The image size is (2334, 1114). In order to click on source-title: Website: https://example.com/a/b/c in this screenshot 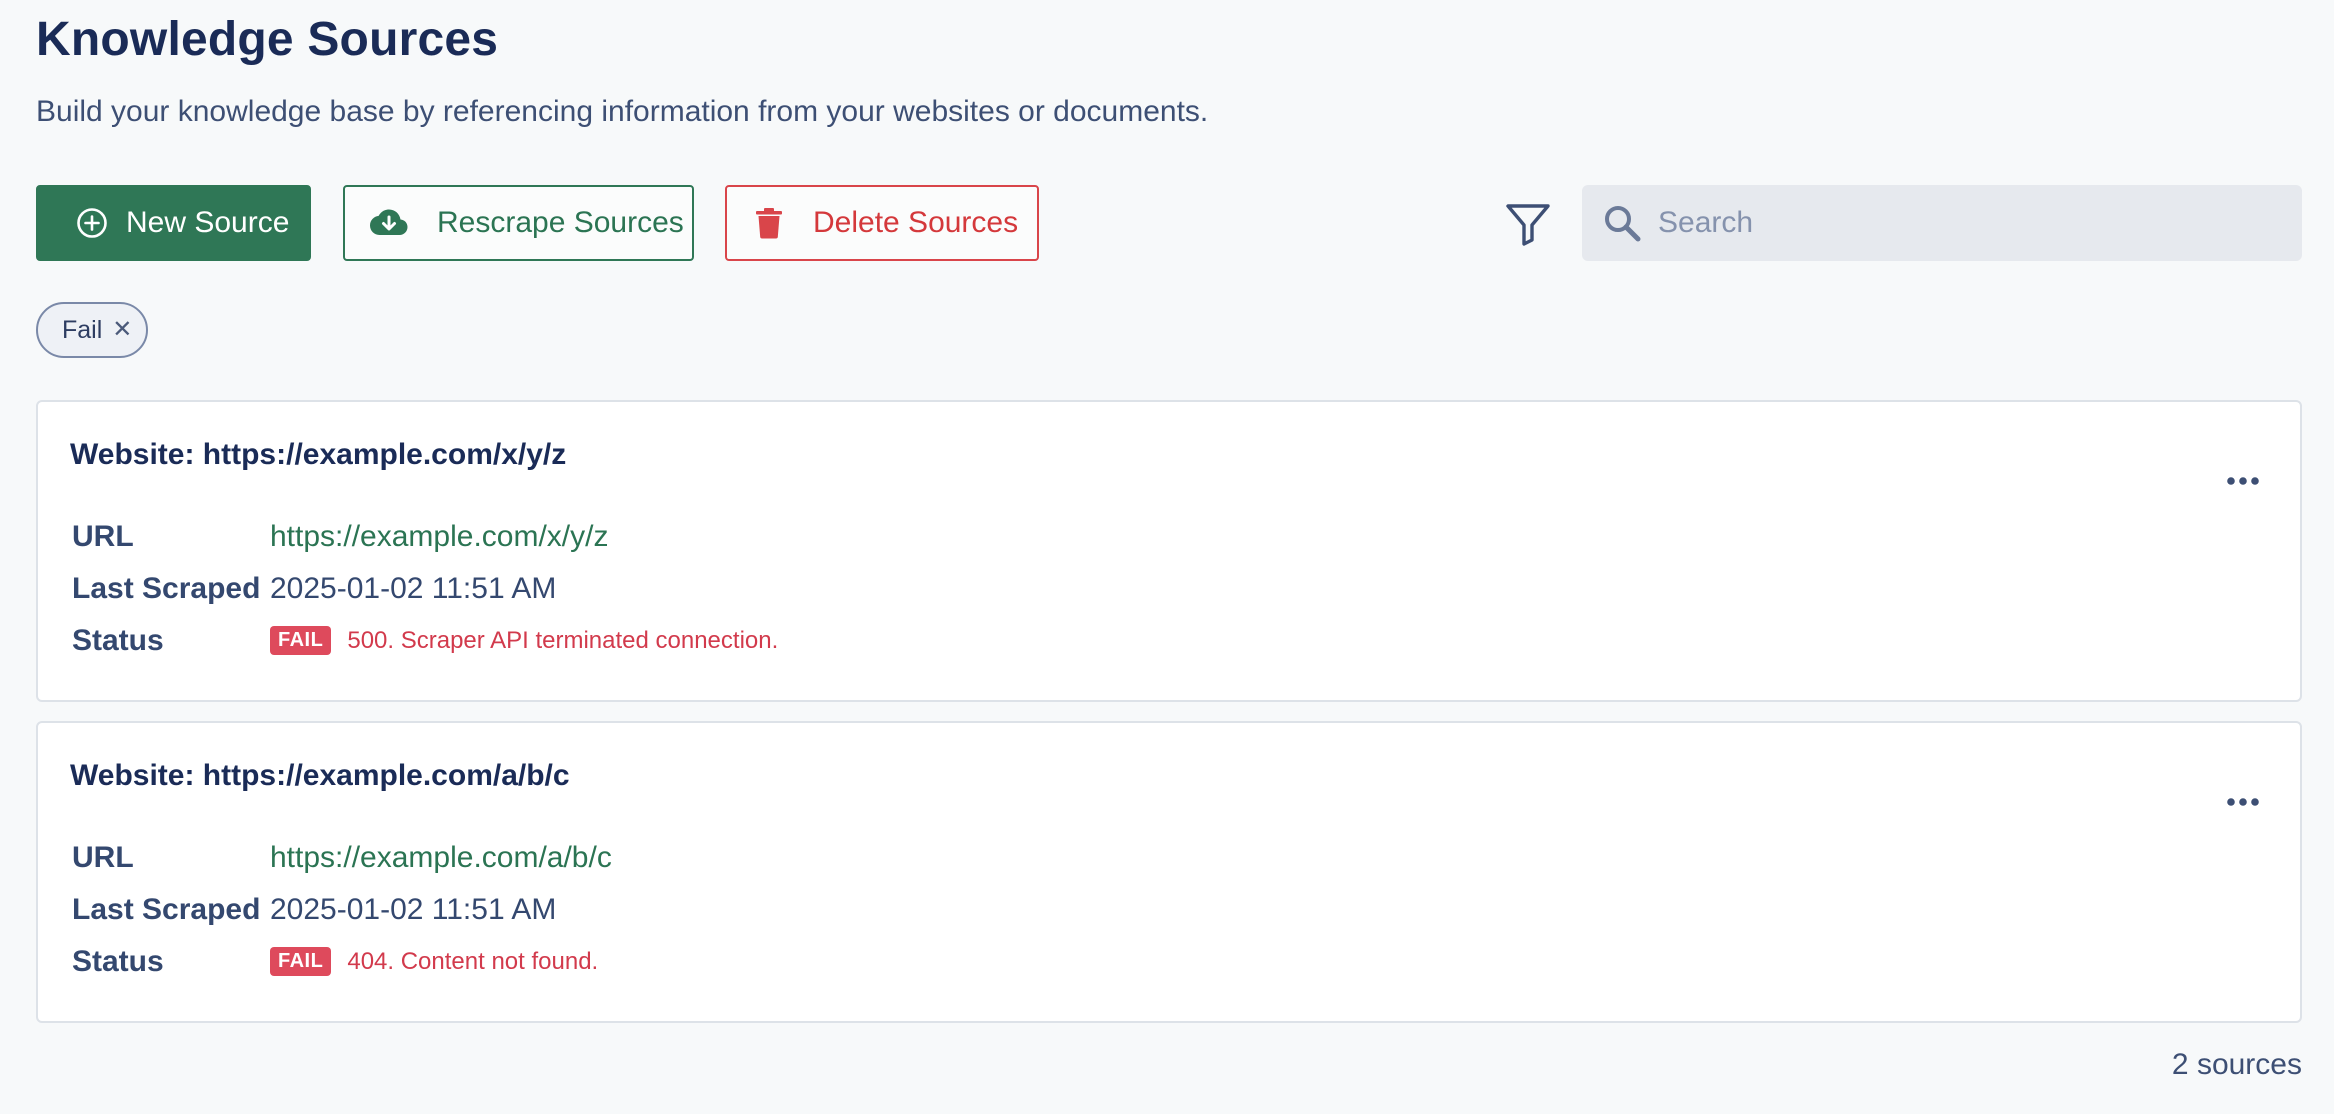, I will do `click(320, 775)`.